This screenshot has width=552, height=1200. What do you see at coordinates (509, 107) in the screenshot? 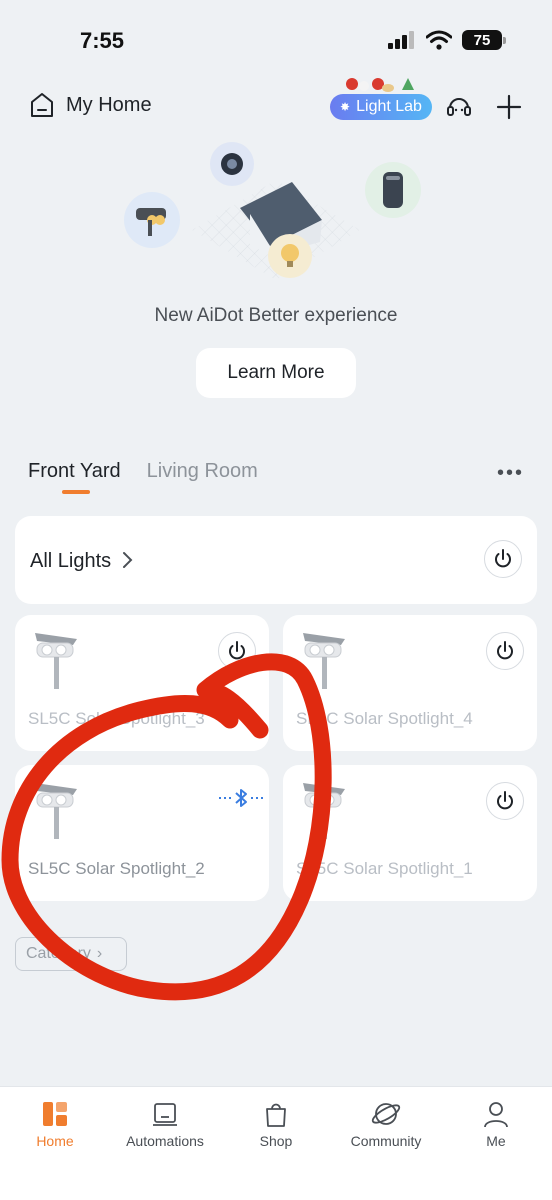
I see `add-icon` at bounding box center [509, 107].